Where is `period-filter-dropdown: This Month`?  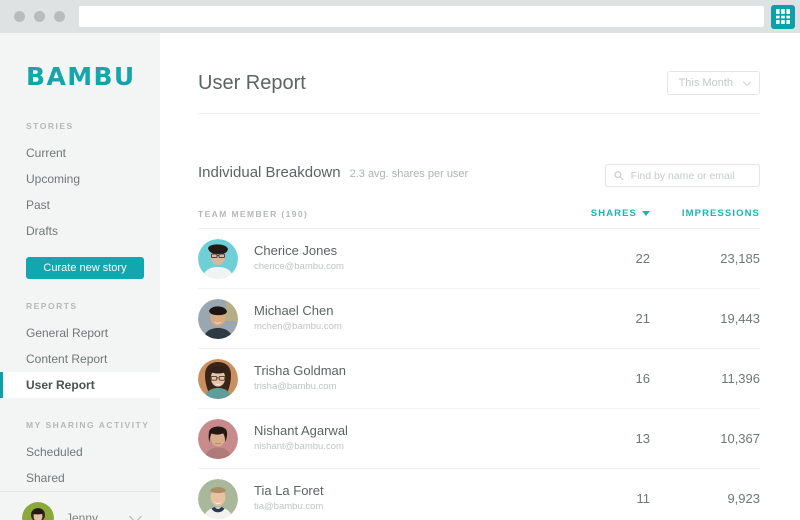 period-filter-dropdown: This Month is located at coordinates (713, 83).